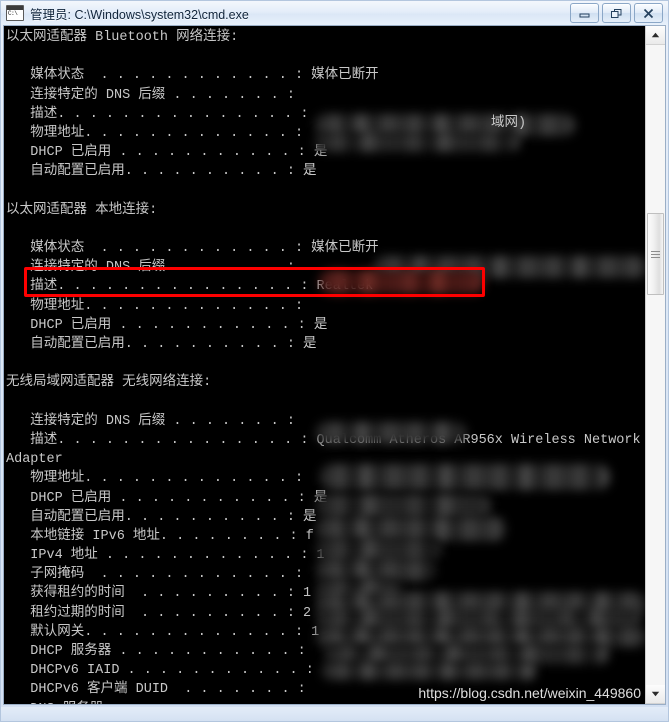  What do you see at coordinates (160, 671) in the screenshot?
I see `console-line-wlan-dhcpv6-iaid: DHCPv6 IAID . . . . . . . . . . . :` at bounding box center [160, 671].